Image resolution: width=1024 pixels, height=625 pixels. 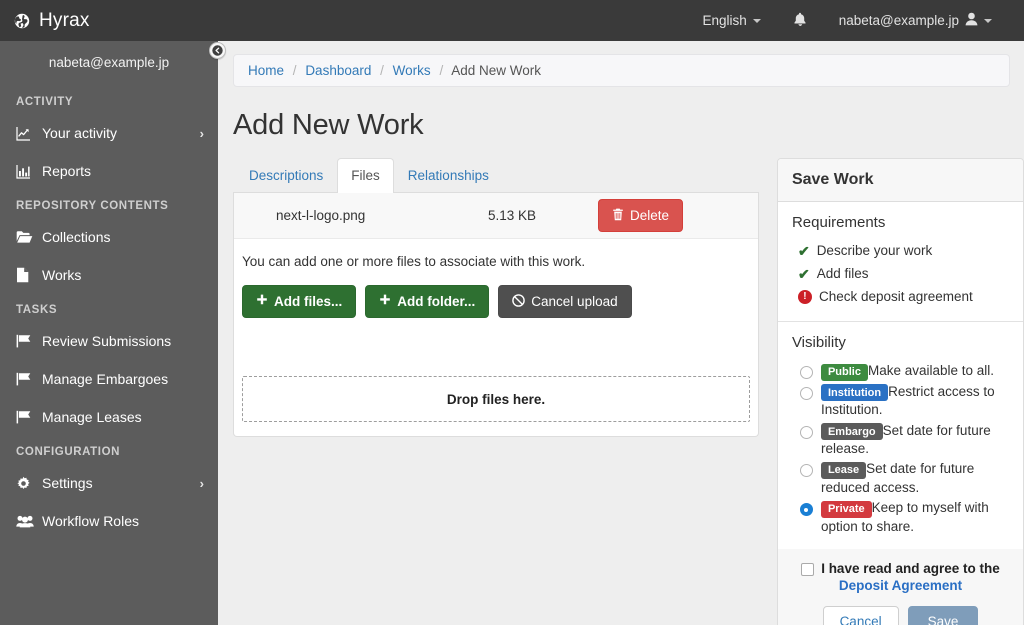 I want to click on sidebar-item-review-submissions: Review Submissions, so click(x=109, y=341).